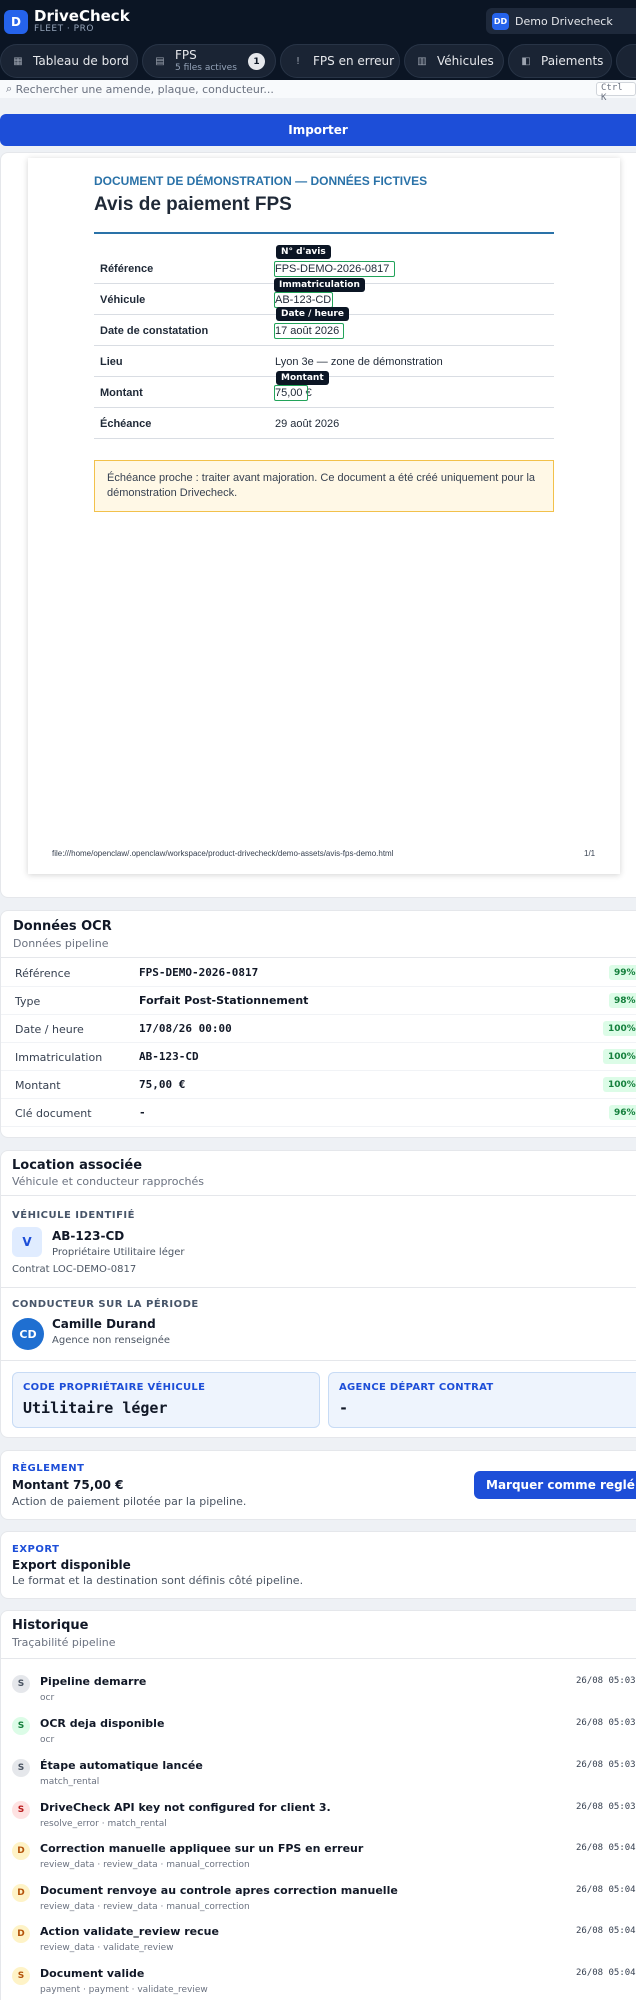 The width and height of the screenshot is (636, 2000). What do you see at coordinates (561, 21) in the screenshot?
I see `org-switcher: DD Demo Drivecheck` at bounding box center [561, 21].